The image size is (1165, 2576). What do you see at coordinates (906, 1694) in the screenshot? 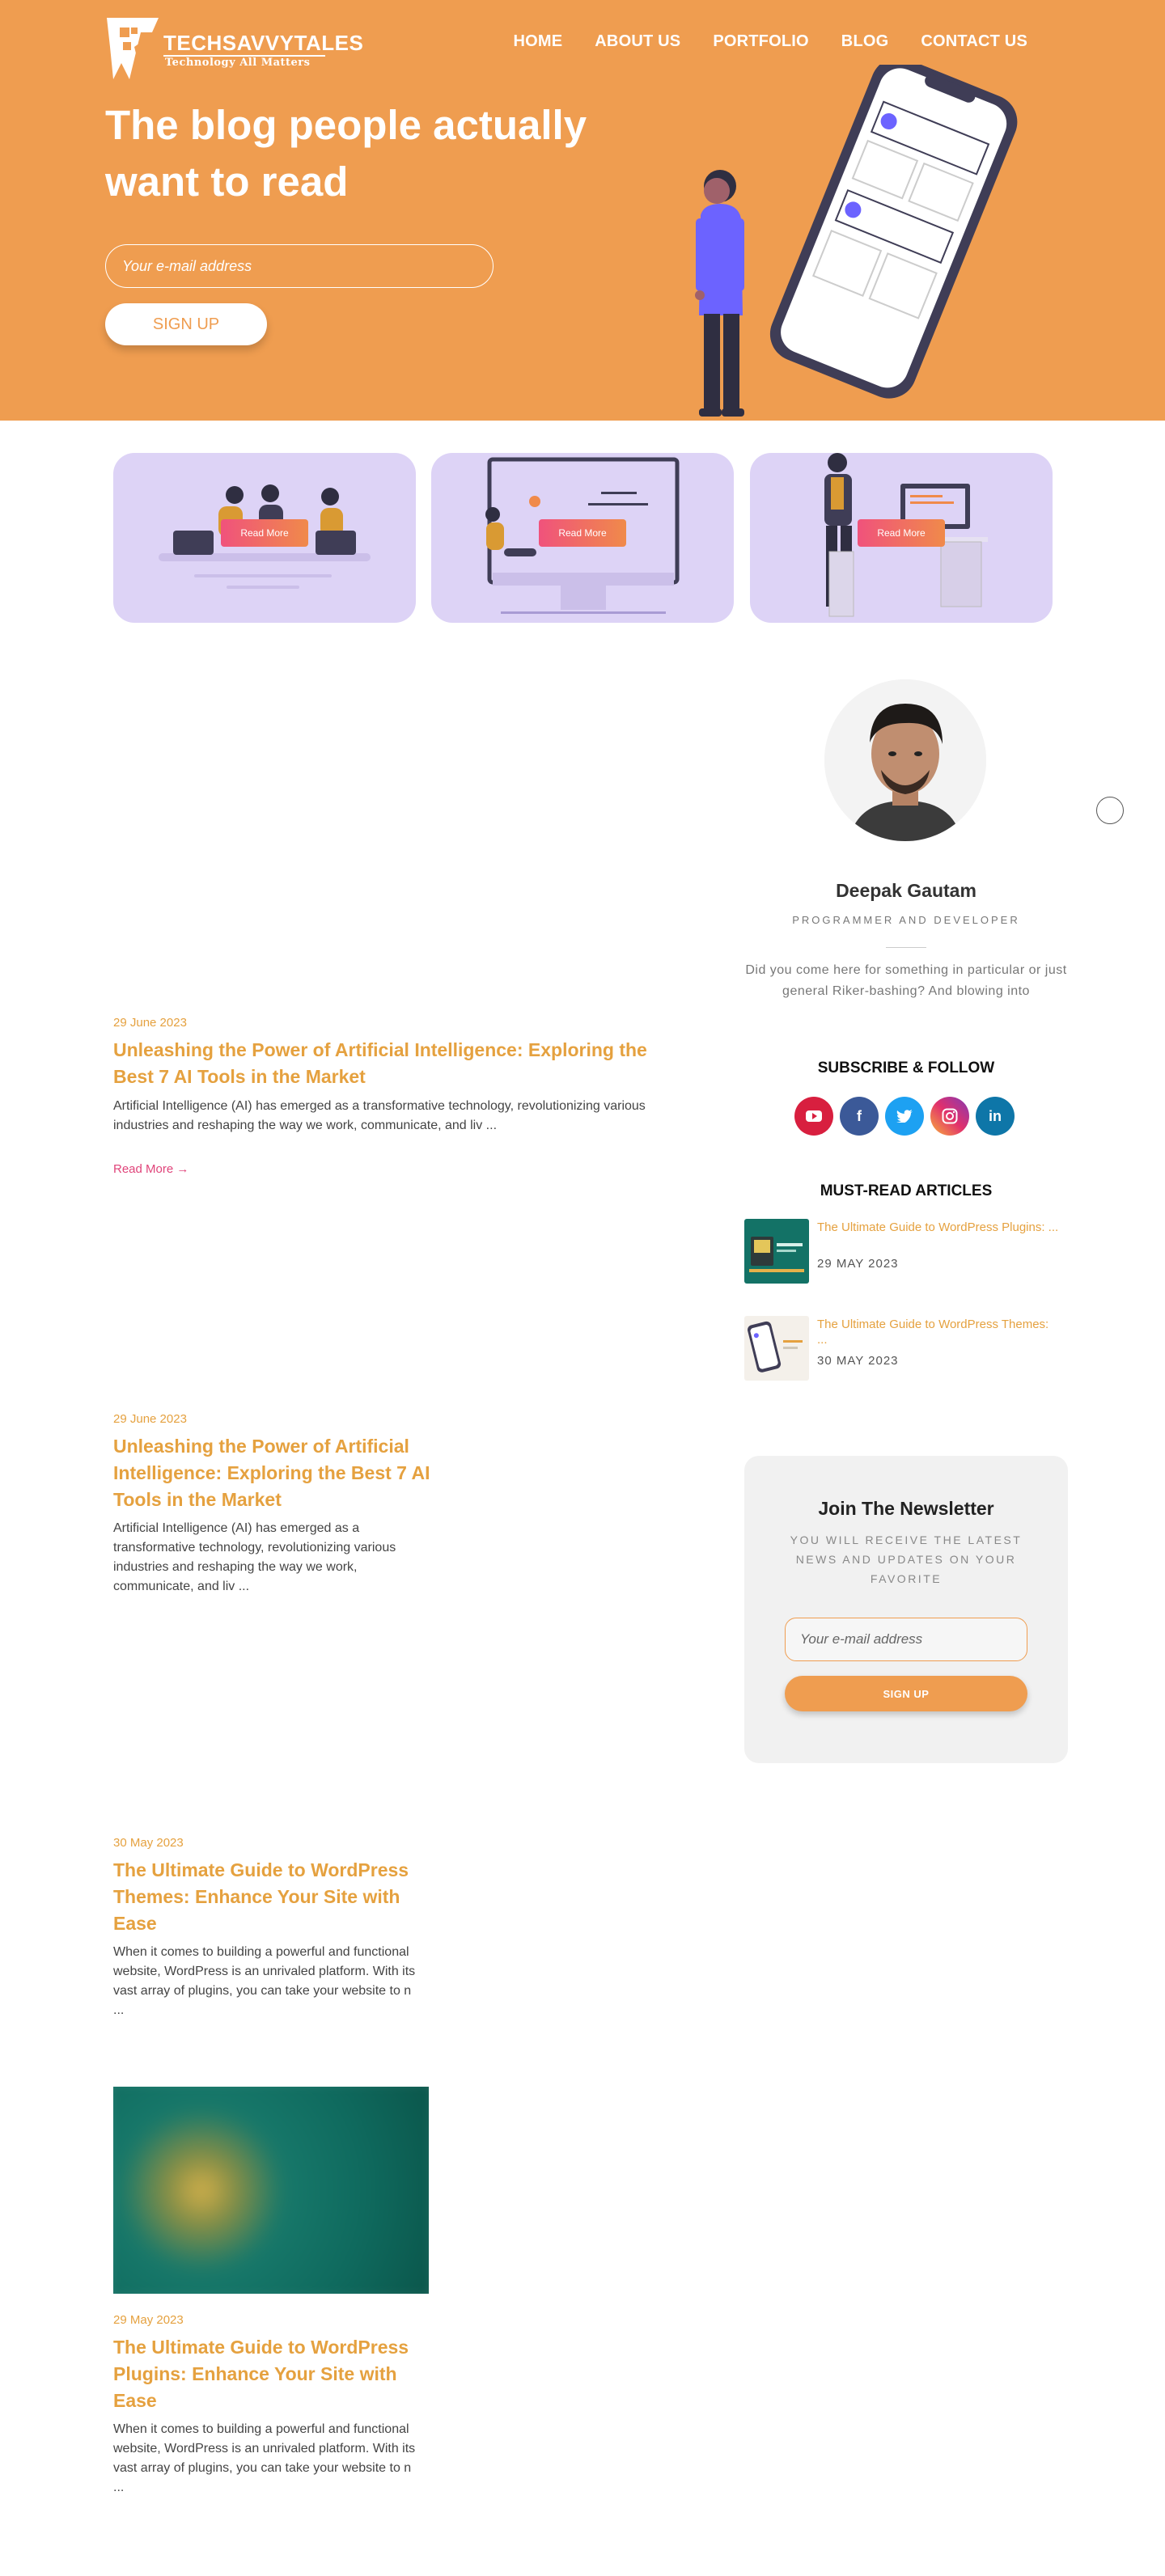
I see `newsletter-signup-button: SIGN UP` at bounding box center [906, 1694].